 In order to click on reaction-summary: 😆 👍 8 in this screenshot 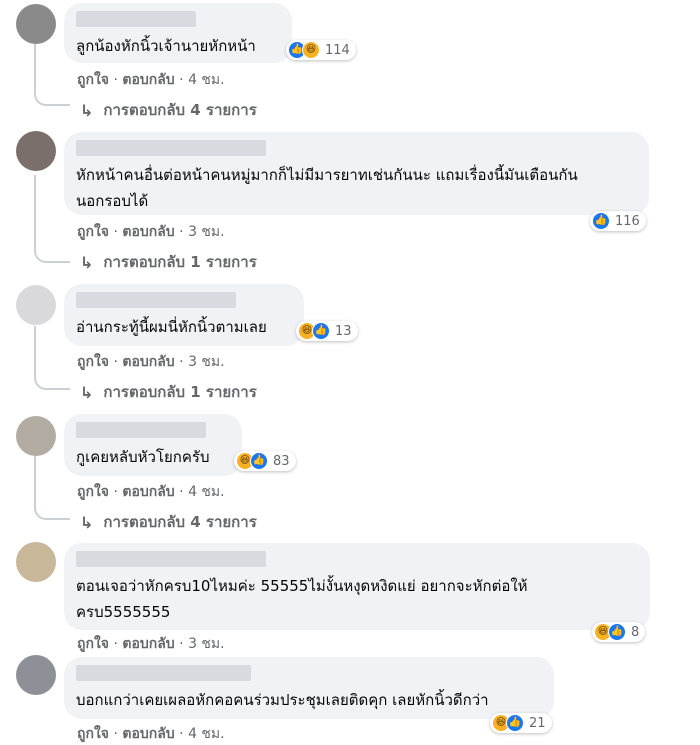, I will do `click(619, 632)`.